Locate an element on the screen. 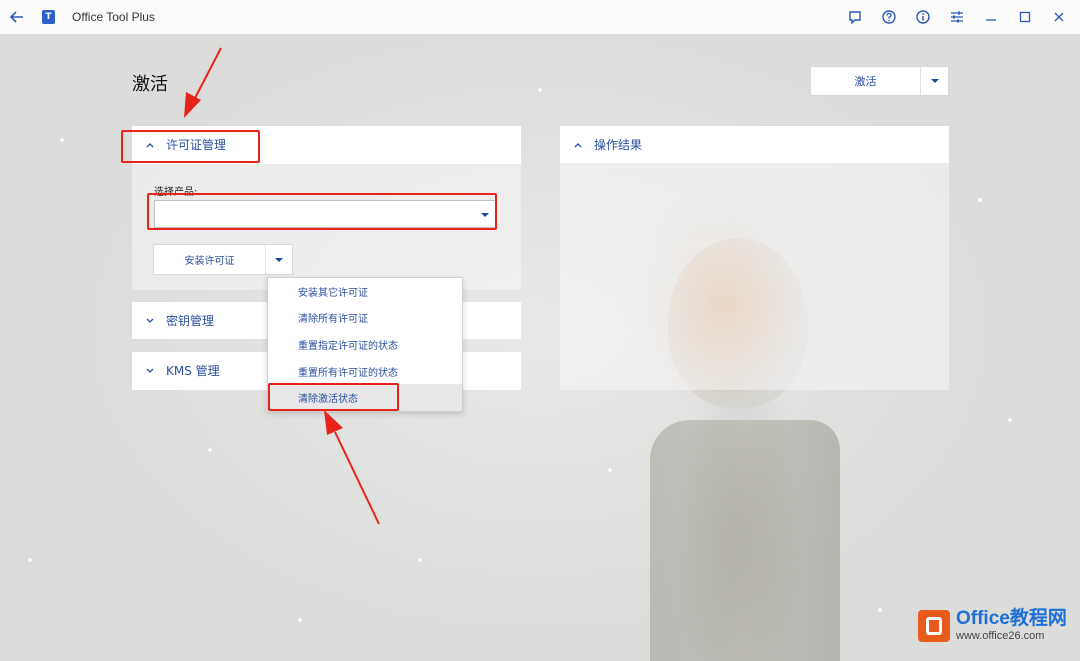 The image size is (1080, 661). watermark: Office教程网 www.office26.com is located at coordinates (992, 625).